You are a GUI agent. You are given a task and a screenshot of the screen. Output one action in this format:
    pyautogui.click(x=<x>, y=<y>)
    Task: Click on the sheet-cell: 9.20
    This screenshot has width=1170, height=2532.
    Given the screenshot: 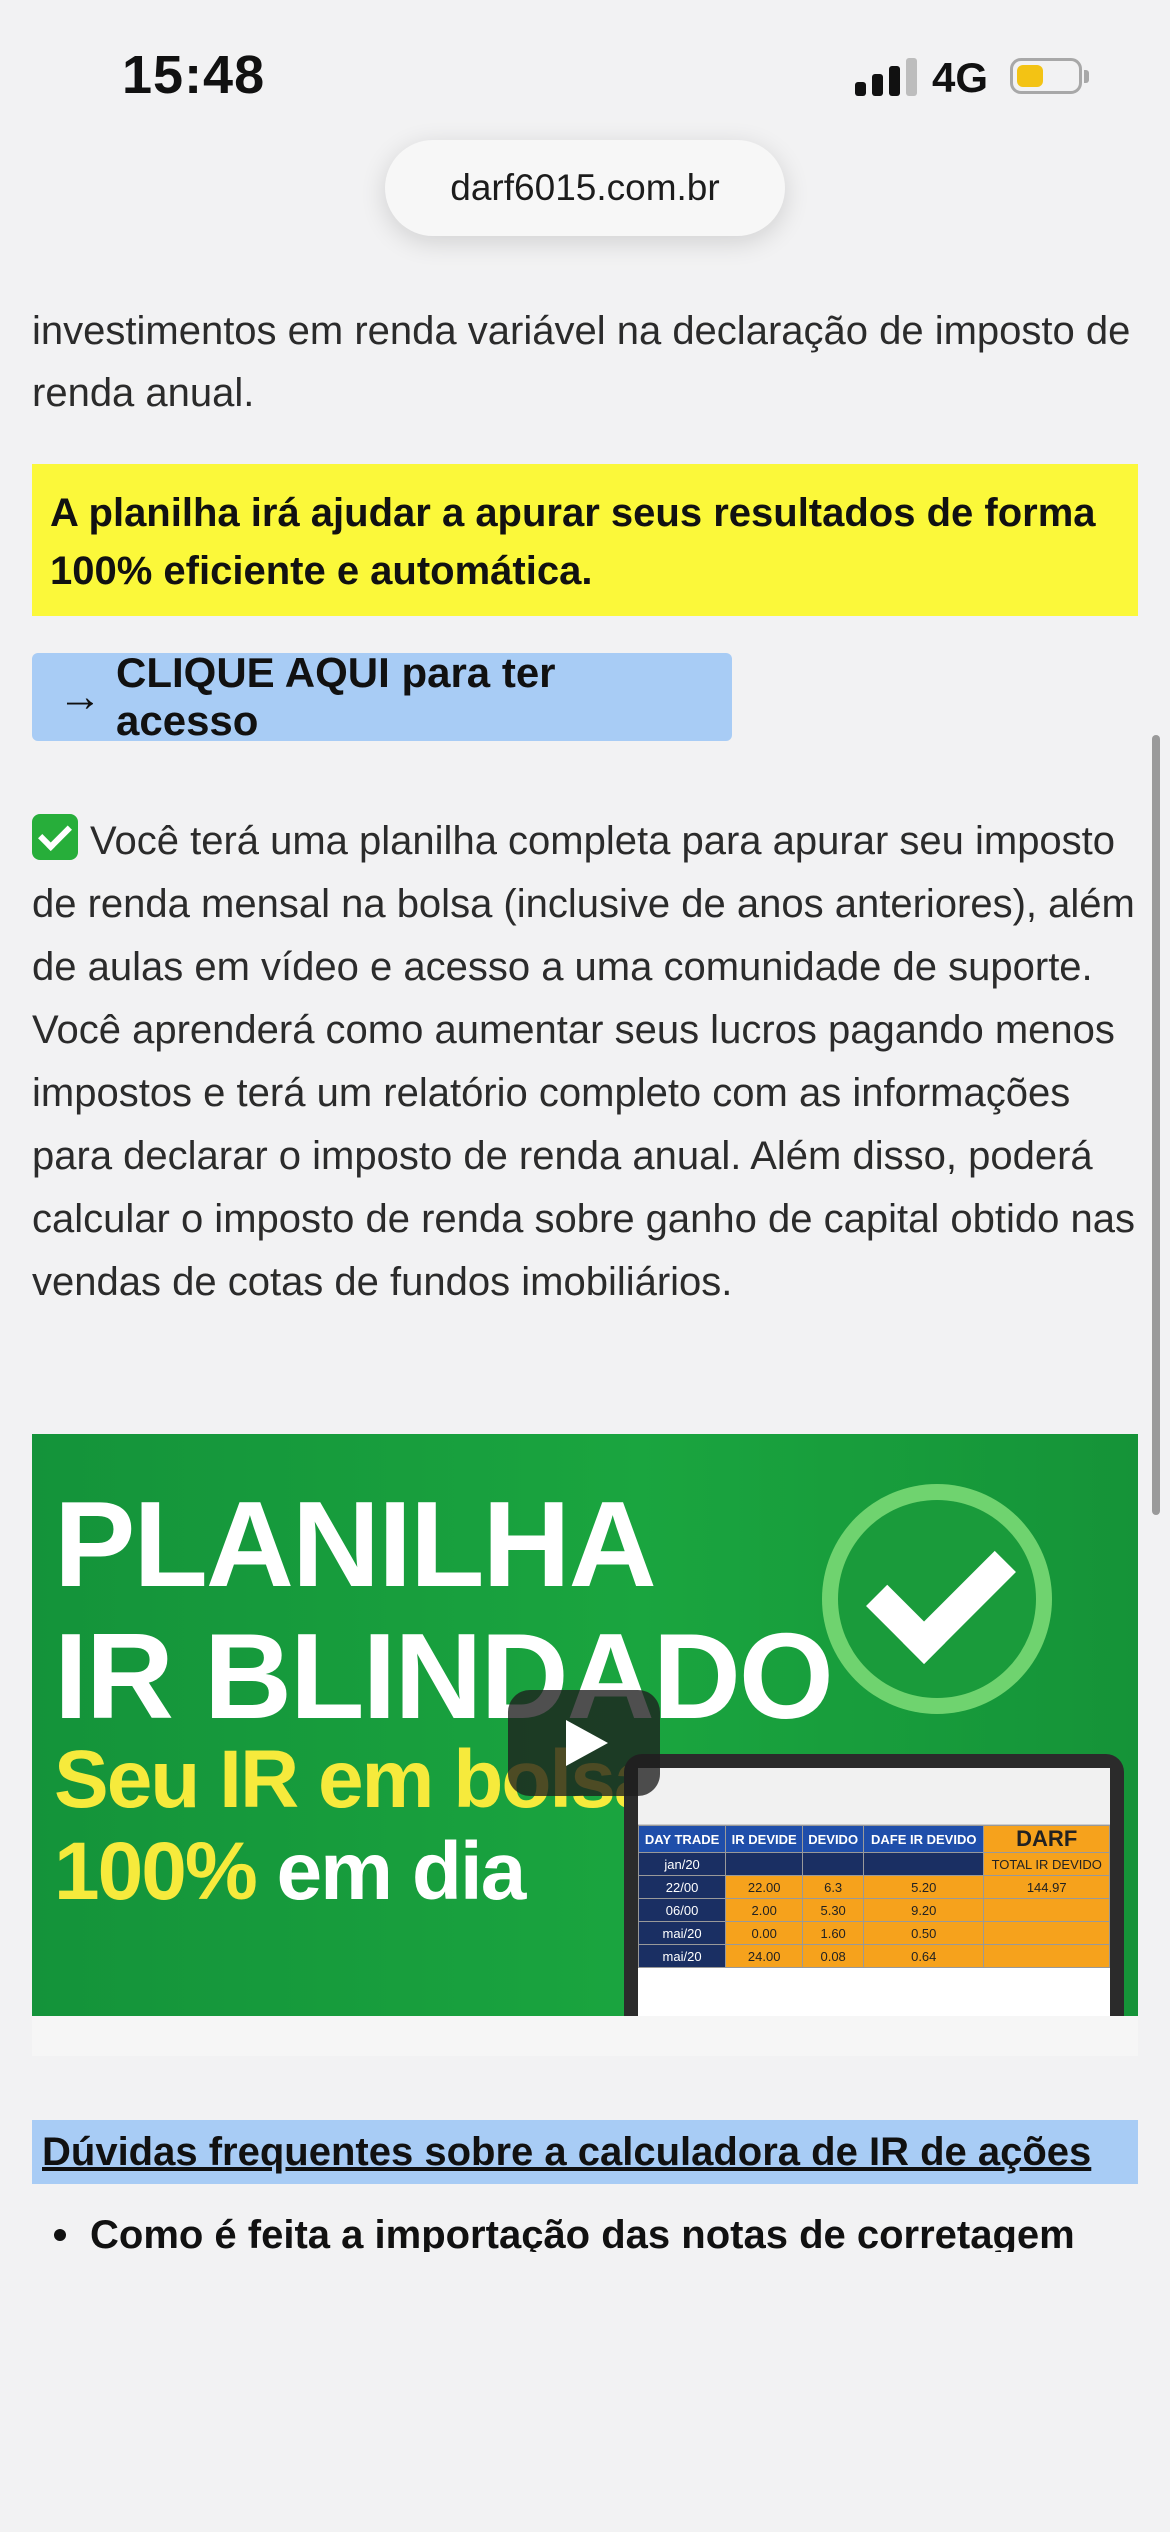 What is the action you would take?
    pyautogui.click(x=924, y=1910)
    